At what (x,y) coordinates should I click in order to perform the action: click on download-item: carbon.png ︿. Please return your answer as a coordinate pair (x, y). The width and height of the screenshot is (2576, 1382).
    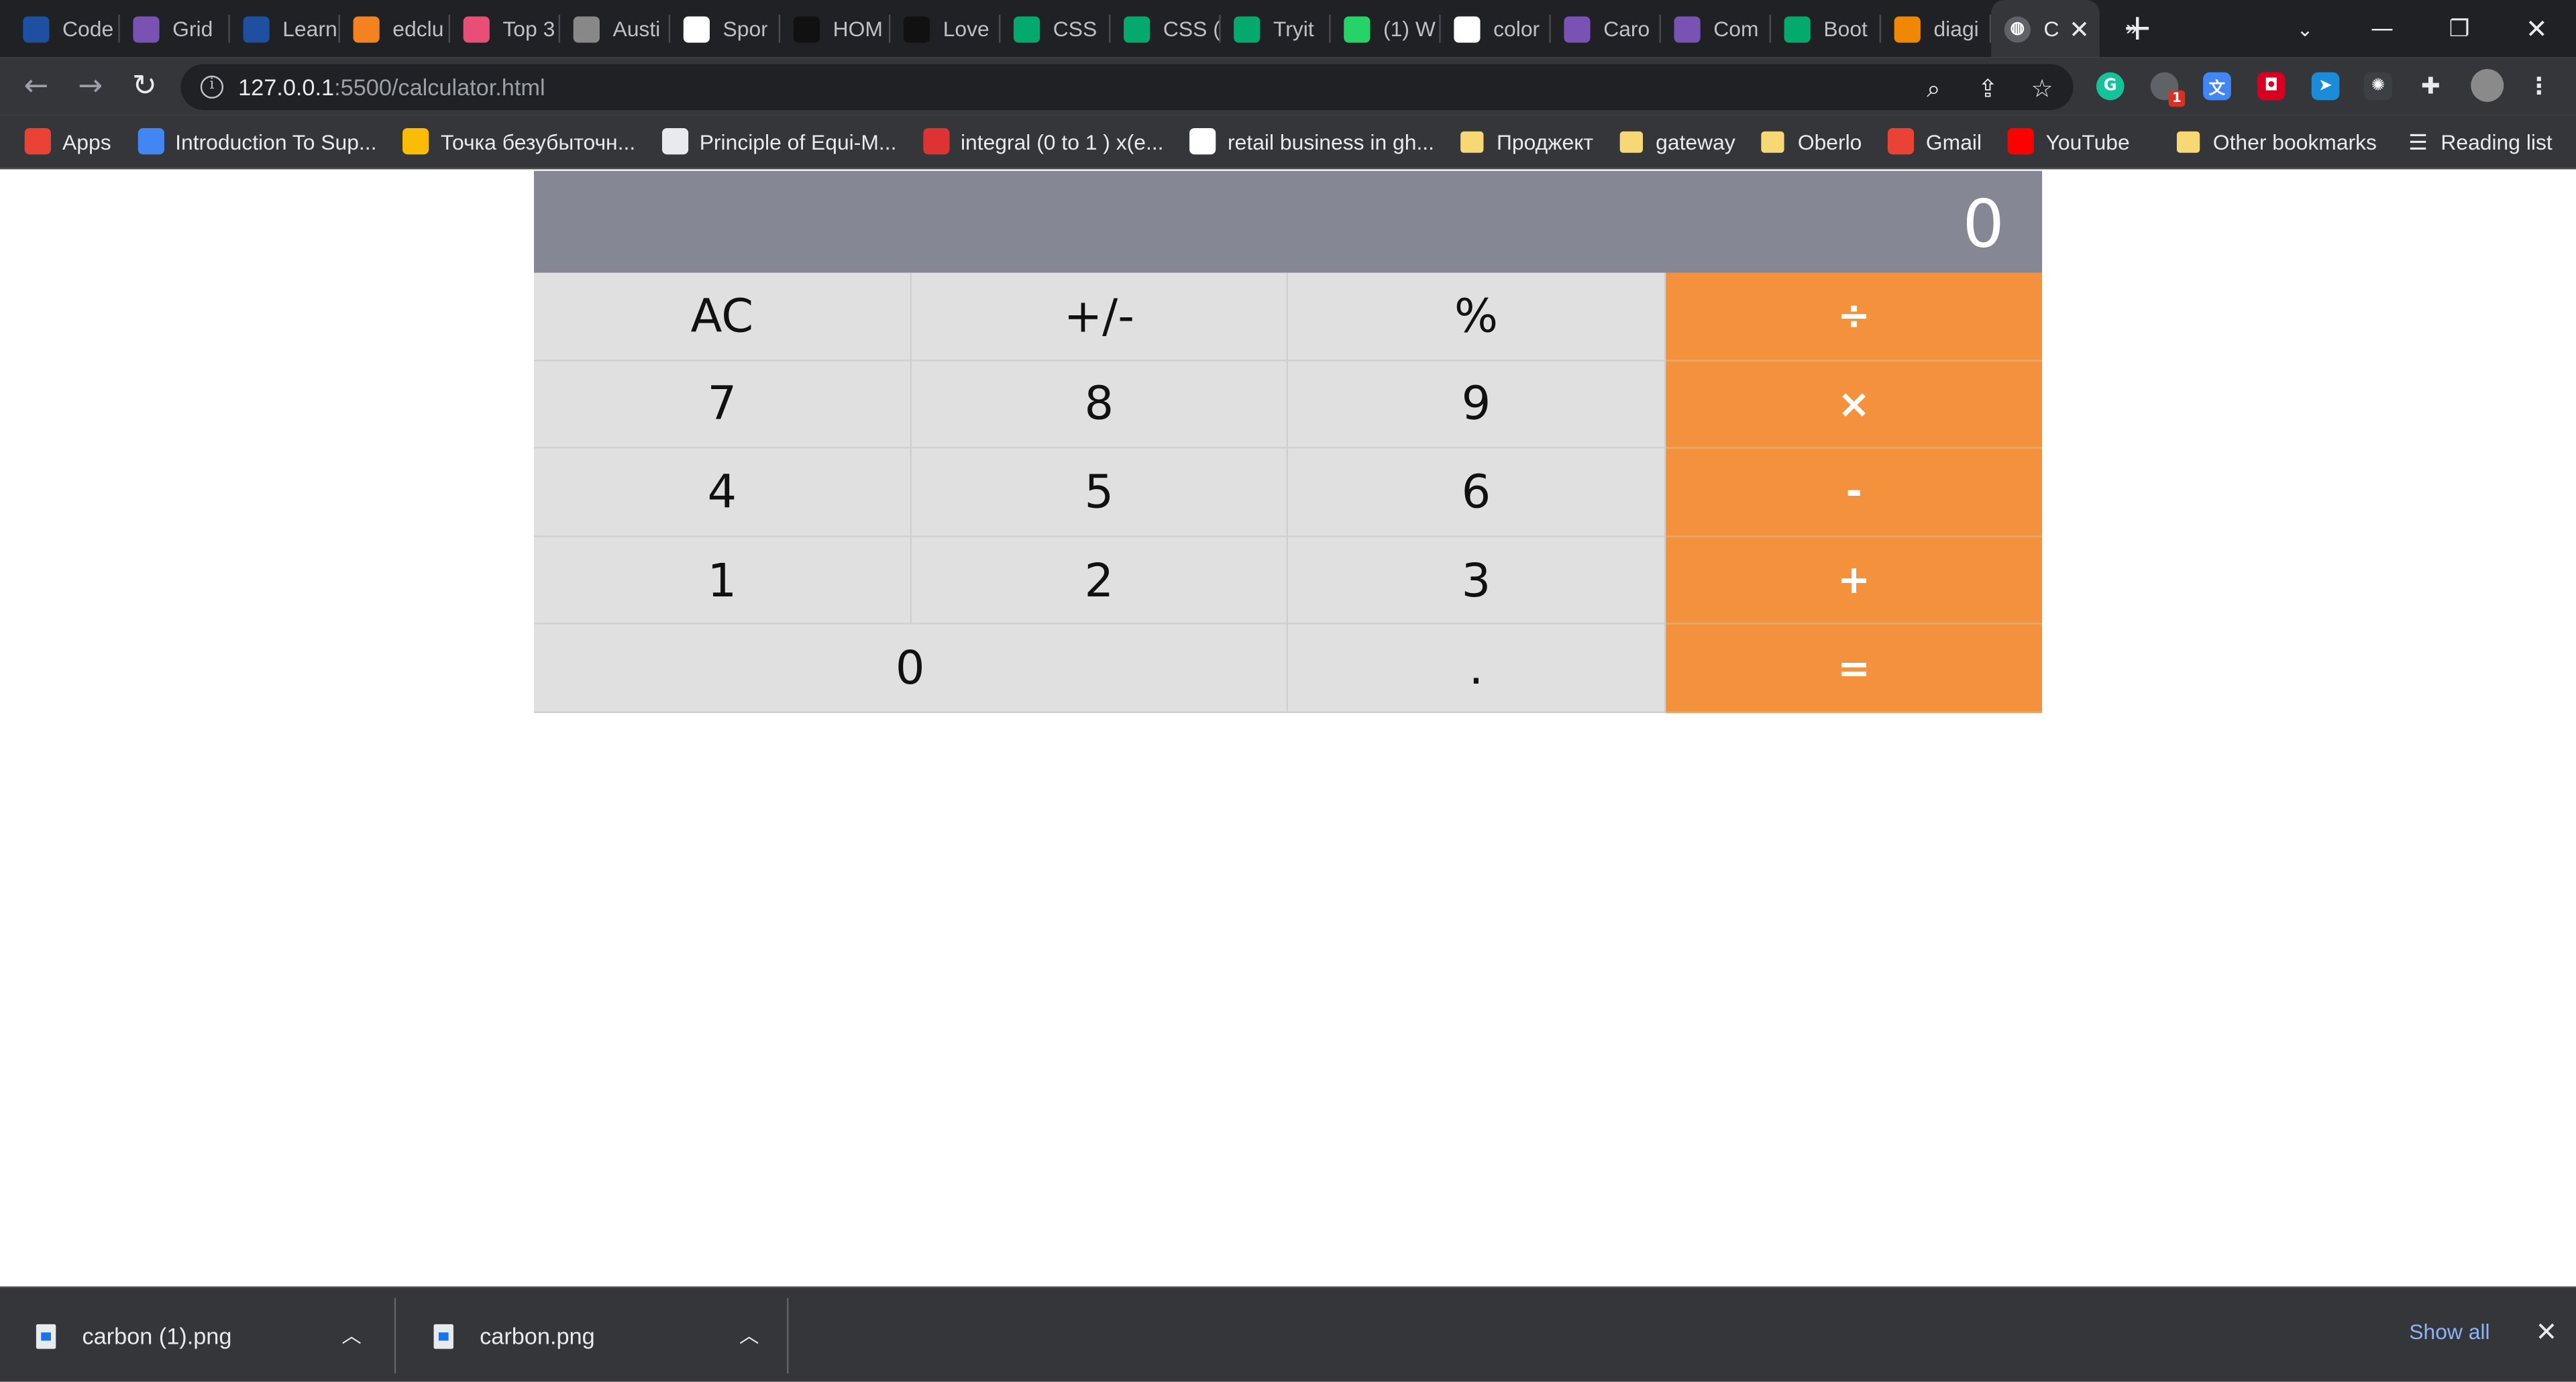
    Looking at the image, I should click on (593, 1336).